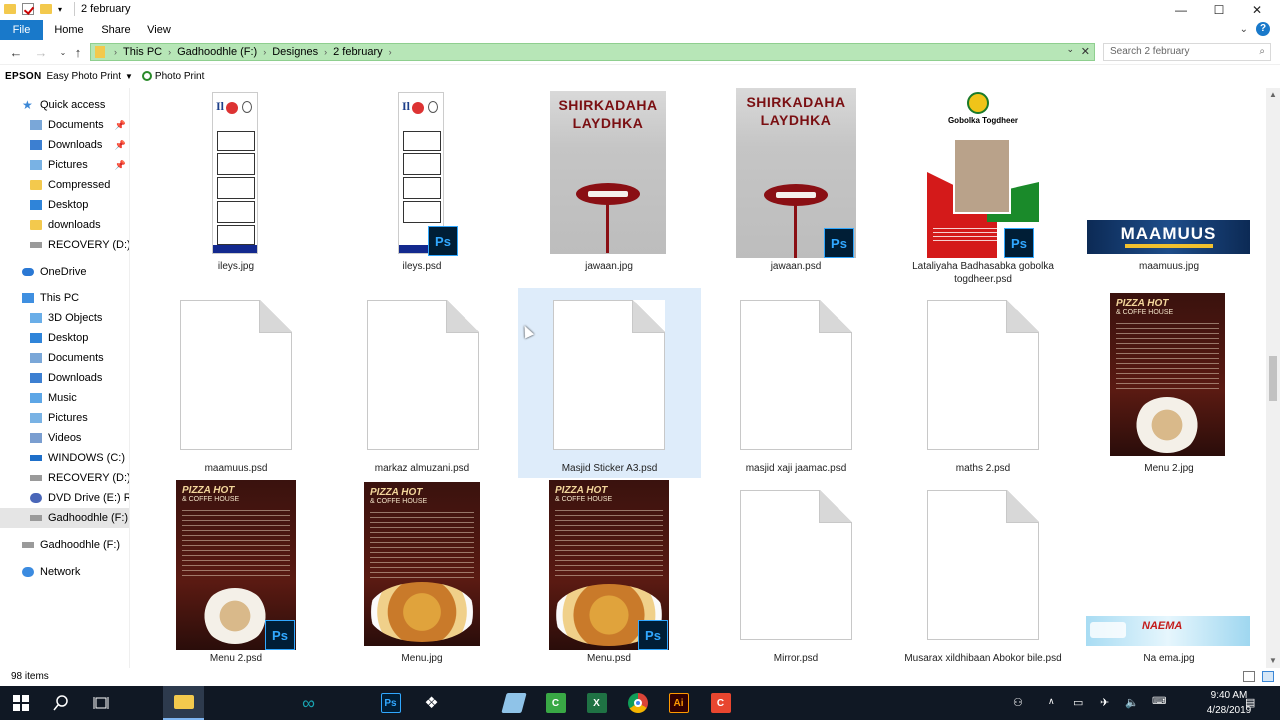 The width and height of the screenshot is (1280, 720). Describe the element at coordinates (1104, 702) in the screenshot. I see `network-tray-icon: ✈` at that location.